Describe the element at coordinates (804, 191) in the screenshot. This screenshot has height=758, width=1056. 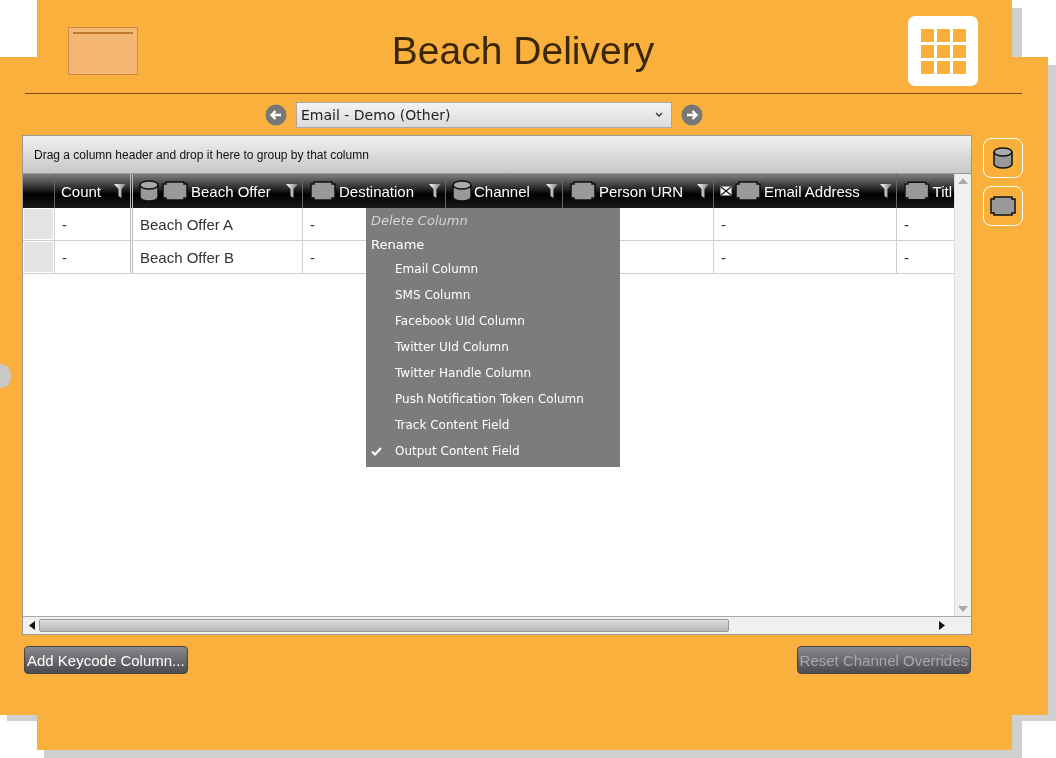
I see `column-header: Email Address` at that location.